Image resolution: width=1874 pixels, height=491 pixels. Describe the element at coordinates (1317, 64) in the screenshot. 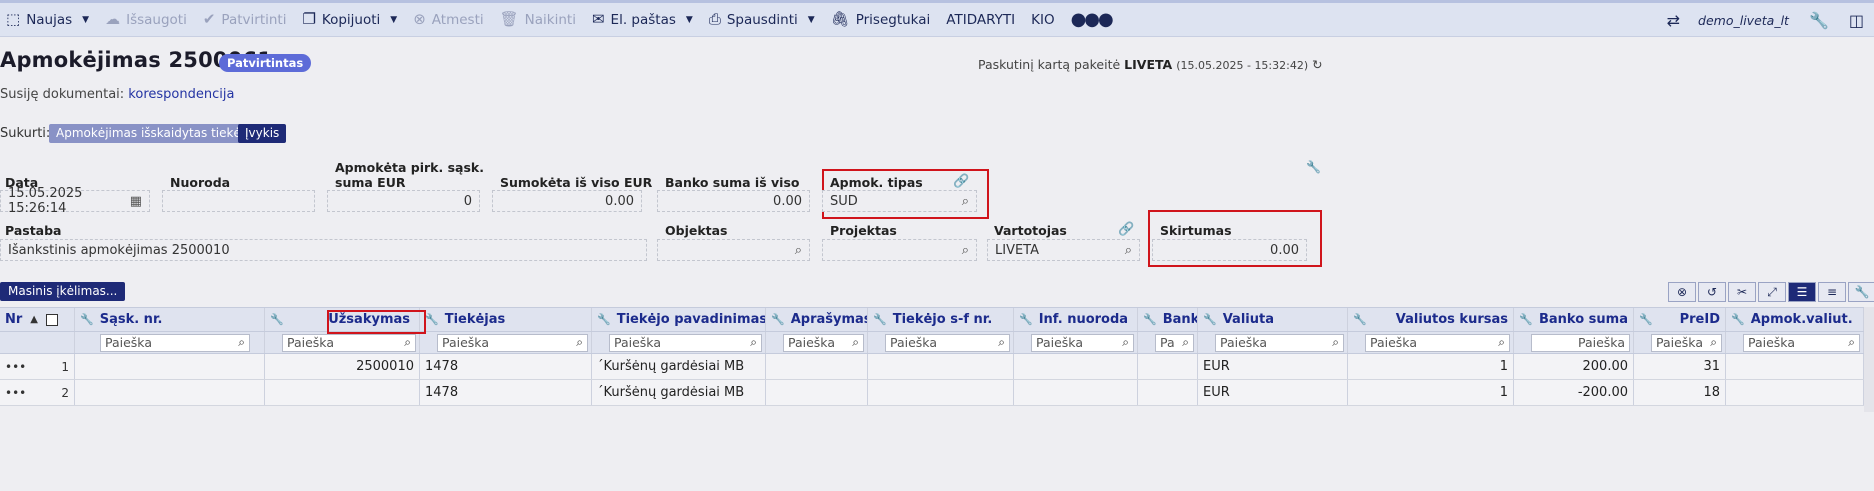

I see `history-icon: ↻` at that location.